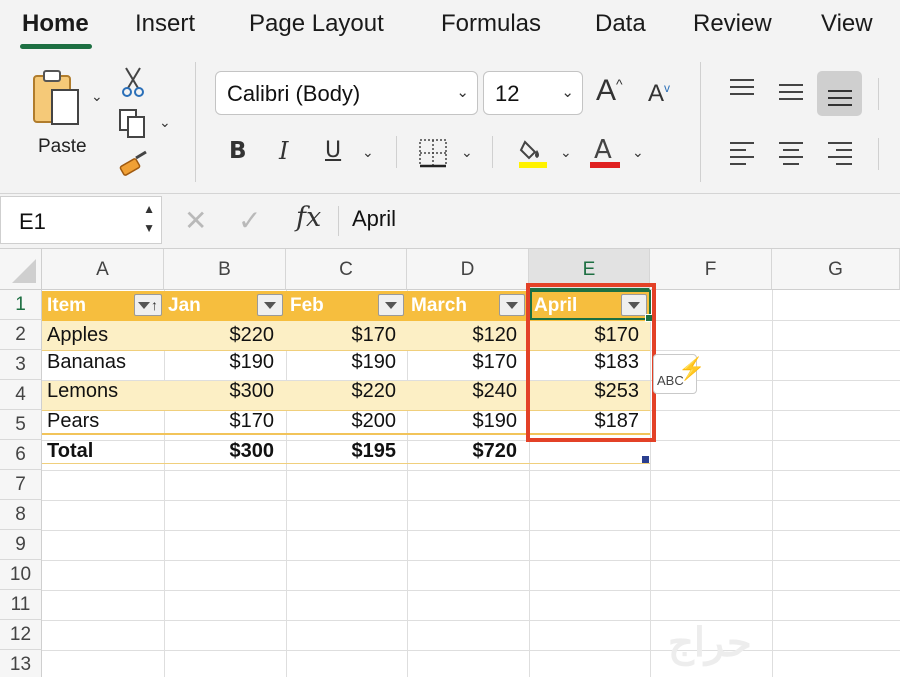  Describe the element at coordinates (238, 151) in the screenshot. I see `bold-button: B` at that location.